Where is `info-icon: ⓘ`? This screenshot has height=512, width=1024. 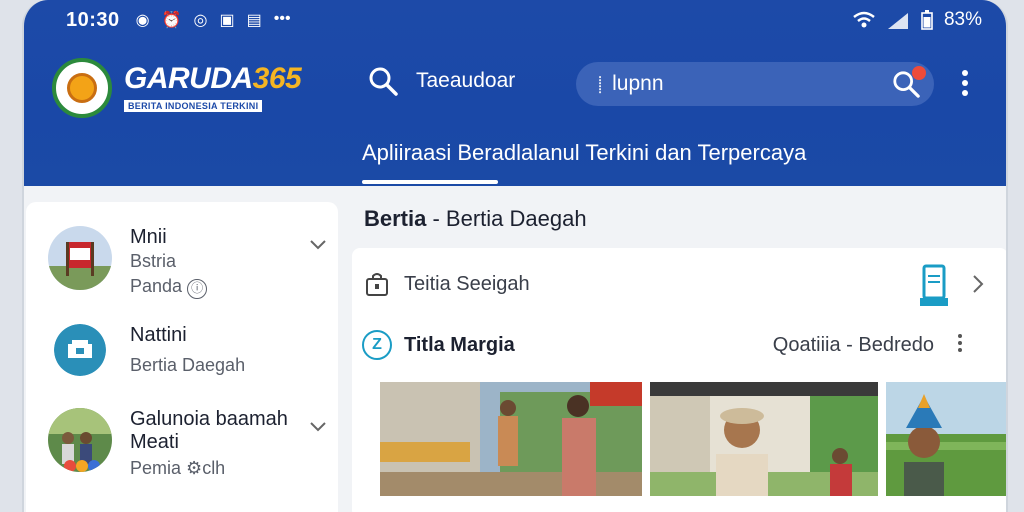 info-icon: ⓘ is located at coordinates (197, 289).